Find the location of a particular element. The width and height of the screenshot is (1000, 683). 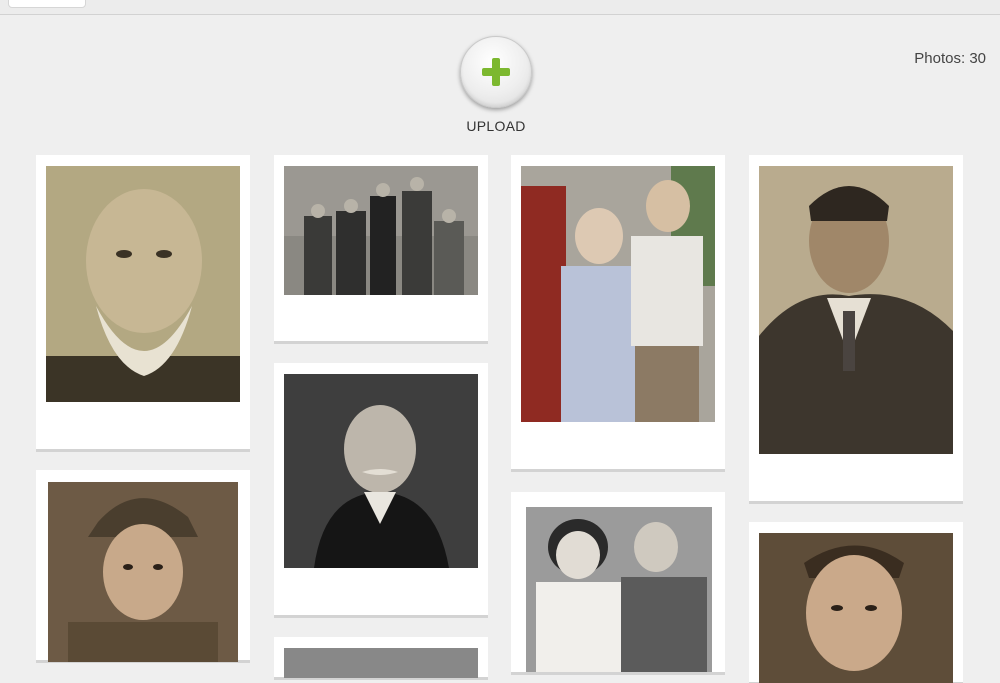

mustached-man-photo is located at coordinates (381, 471).